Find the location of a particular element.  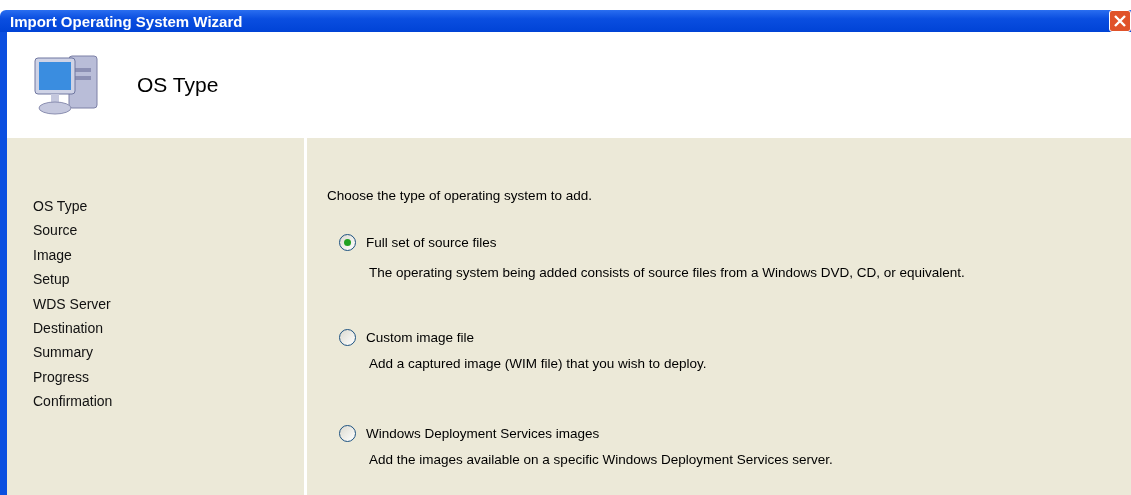

close-button is located at coordinates (1120, 21).